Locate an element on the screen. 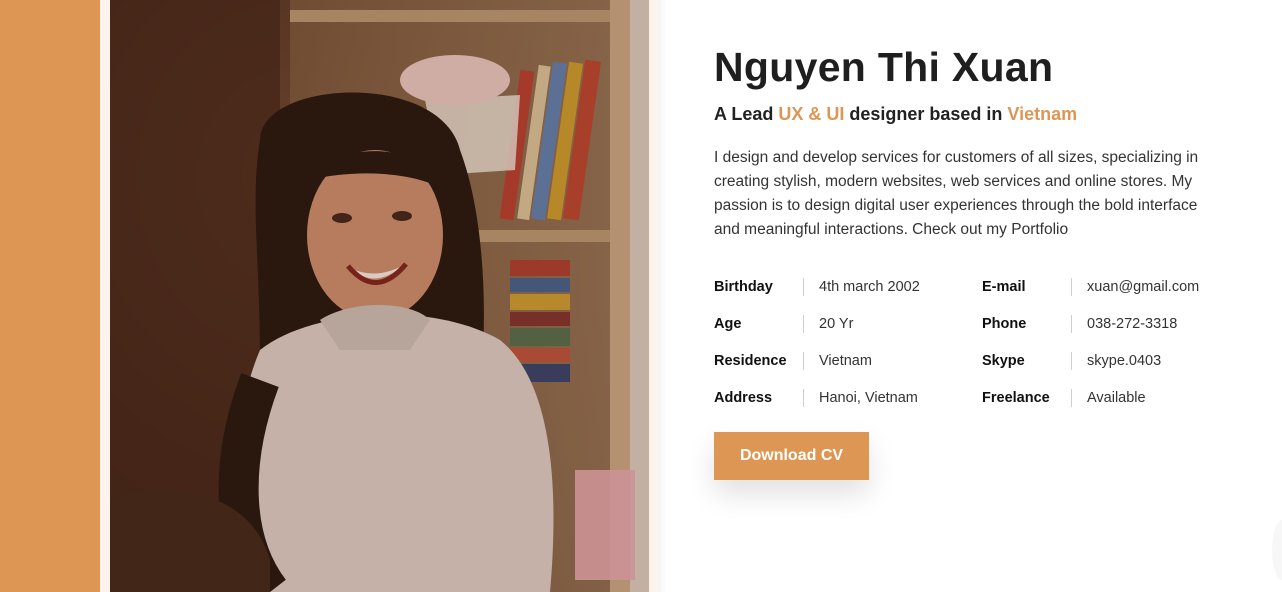  email-link: xuan@gmail.com is located at coordinates (1143, 287).